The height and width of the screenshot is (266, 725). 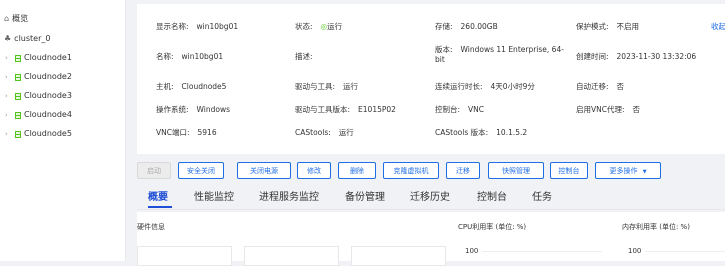 I want to click on info-name: 名称: win10bg01, so click(x=190, y=56).